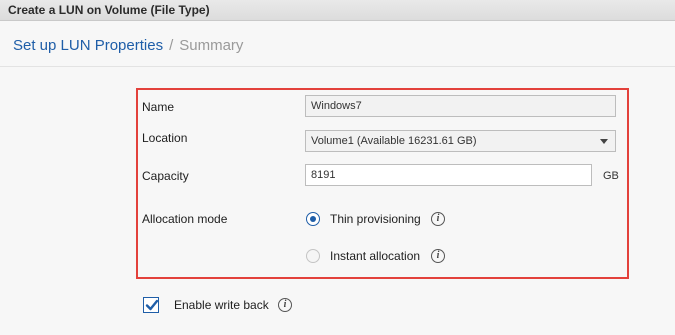 This screenshot has width=675, height=335. I want to click on breadcrumb-step-current: Set up LUN Properties, so click(88, 45).